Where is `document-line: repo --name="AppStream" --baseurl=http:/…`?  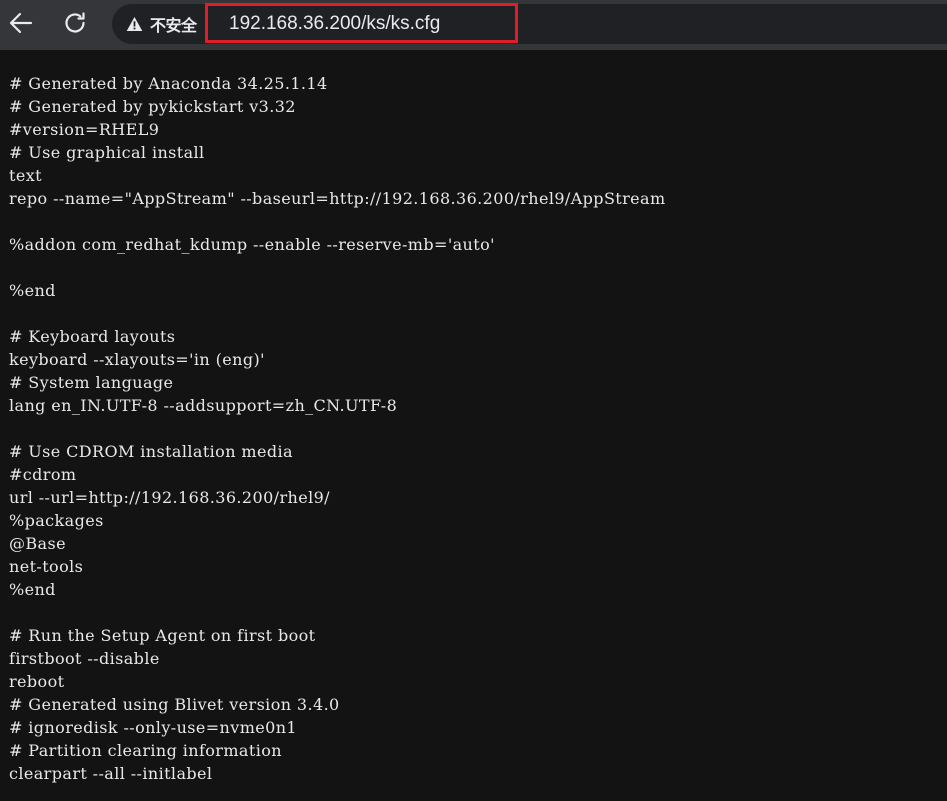 document-line: repo --name="AppStream" --baseurl=http:/… is located at coordinates (337, 198).